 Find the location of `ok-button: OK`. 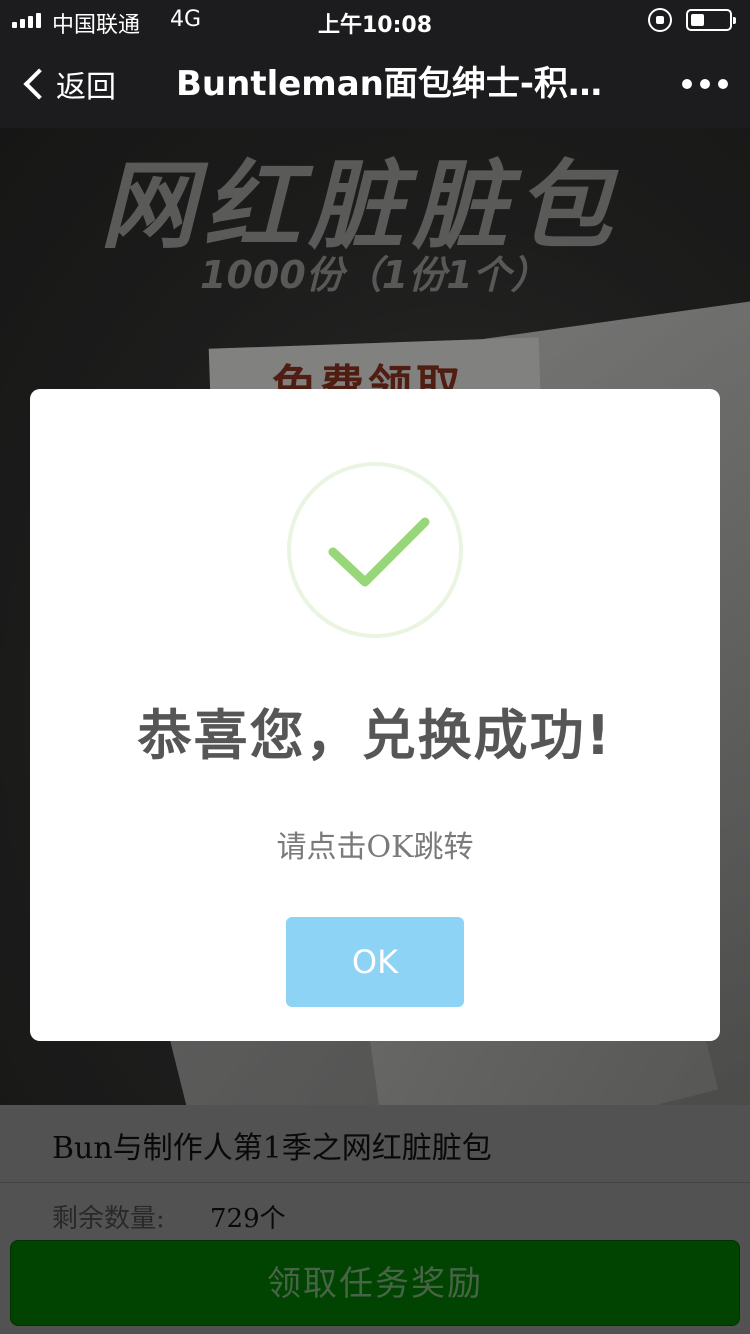

ok-button: OK is located at coordinates (375, 962).